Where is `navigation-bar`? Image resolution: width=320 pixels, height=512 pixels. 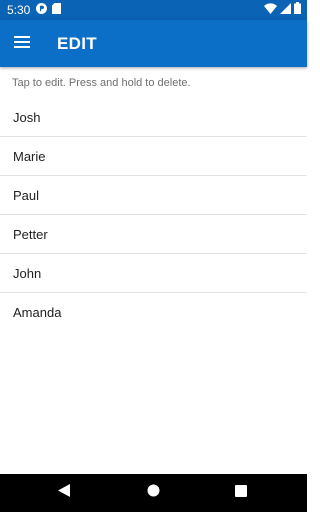 navigation-bar is located at coordinates (153, 493).